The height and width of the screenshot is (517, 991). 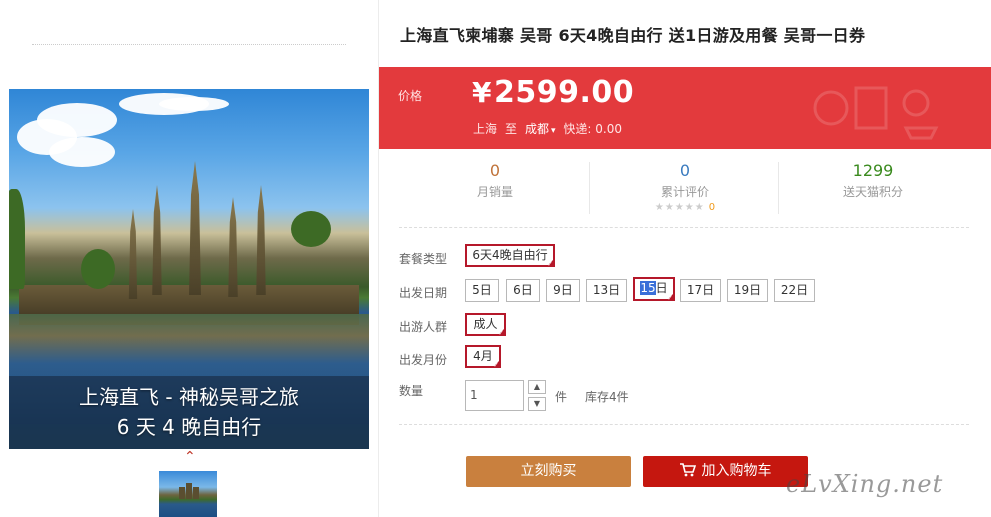 I want to click on image-caption: 上海直飞 - 神秘吴哥之旅 6 天 4 晚自由行, so click(x=189, y=412).